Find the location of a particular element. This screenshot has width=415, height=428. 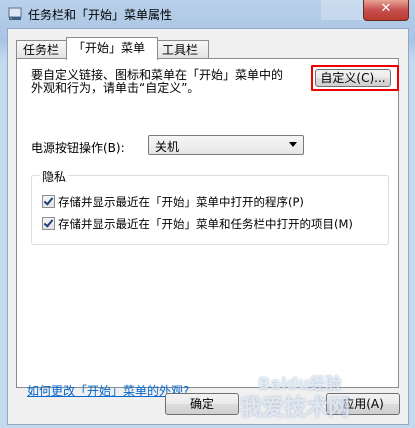

ok-button: 确定 is located at coordinates (202, 404).